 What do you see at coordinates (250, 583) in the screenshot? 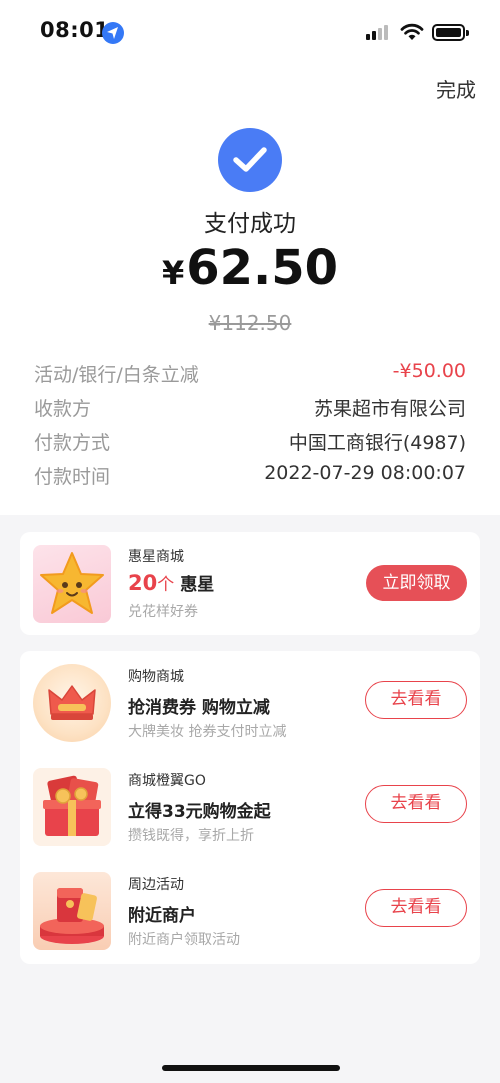
I see `promo-card: 惠星商城 20个 惠星 兑花样好券 立即领取` at bounding box center [250, 583].